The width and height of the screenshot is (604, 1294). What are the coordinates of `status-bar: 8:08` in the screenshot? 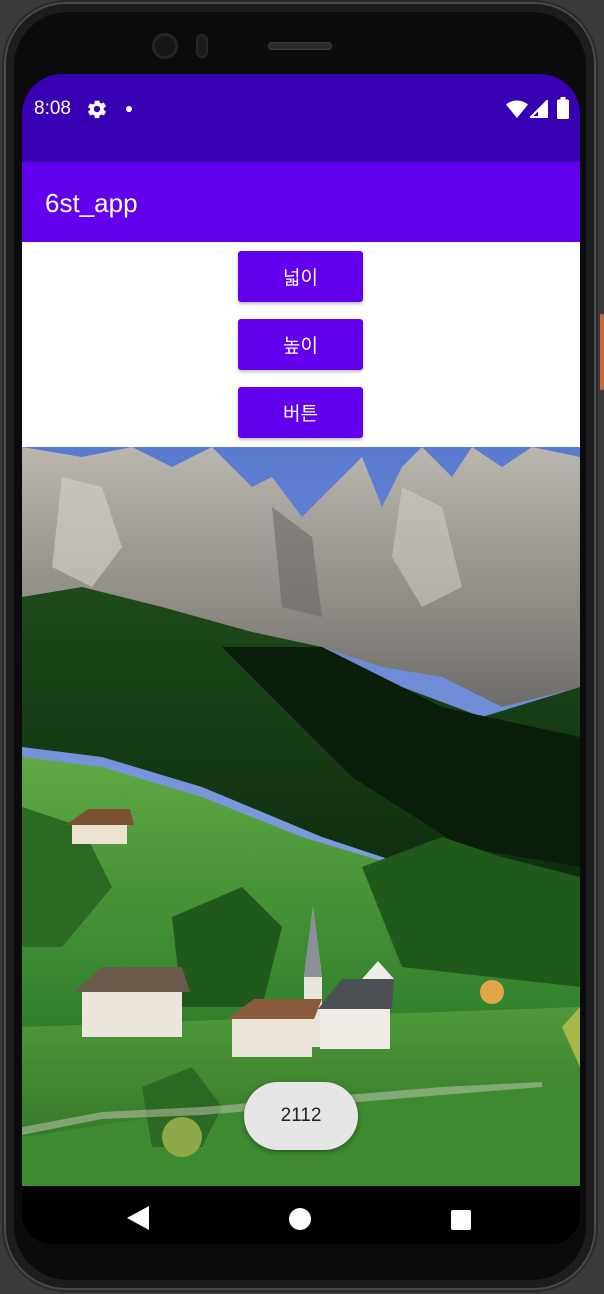 It's located at (301, 118).